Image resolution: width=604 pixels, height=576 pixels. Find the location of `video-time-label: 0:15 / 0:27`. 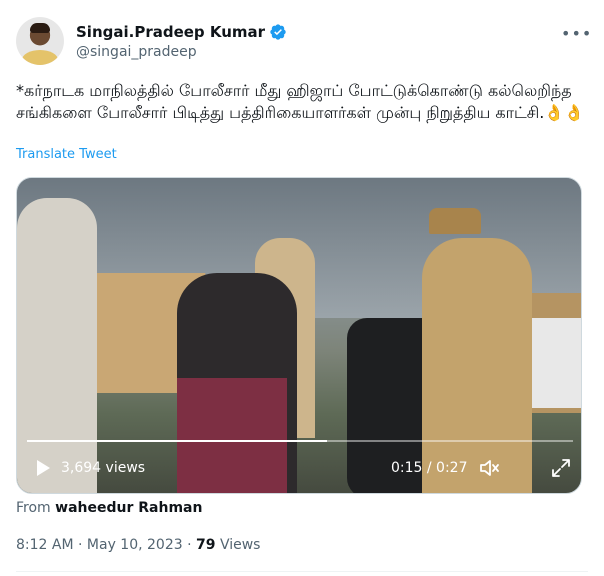

video-time-label: 0:15 / 0:27 is located at coordinates (429, 468).